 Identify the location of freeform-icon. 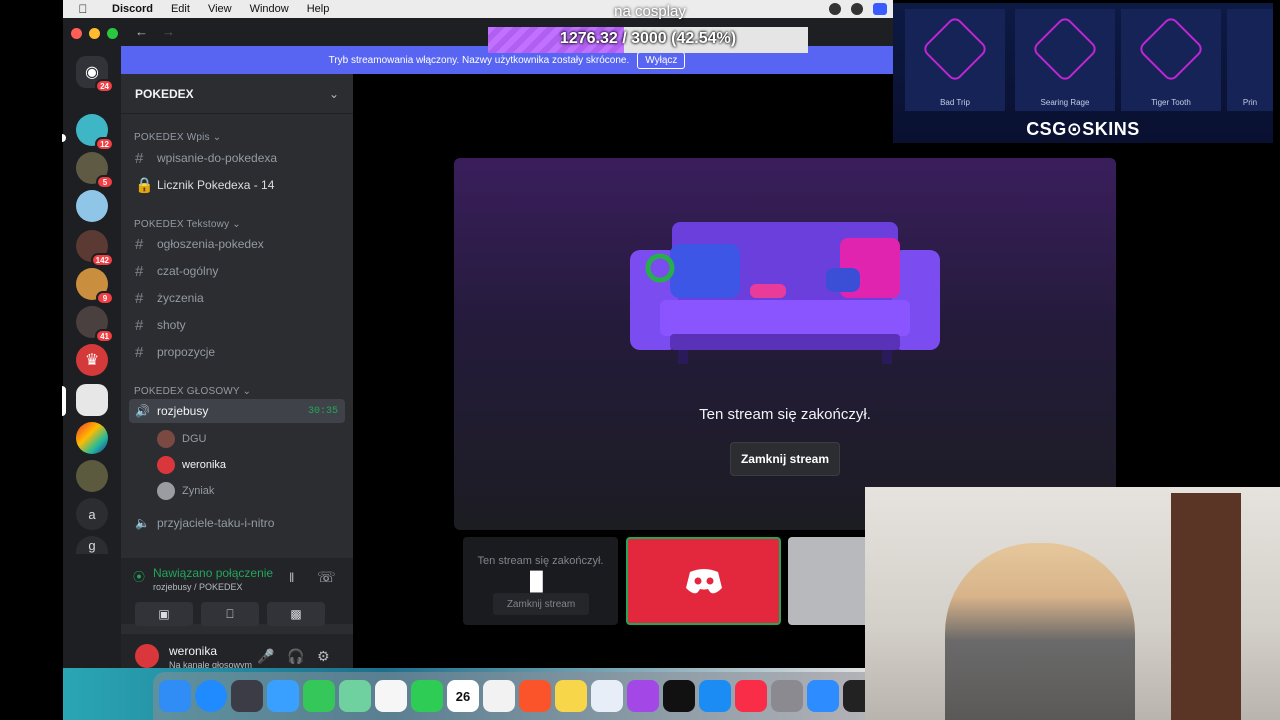
(607, 696).